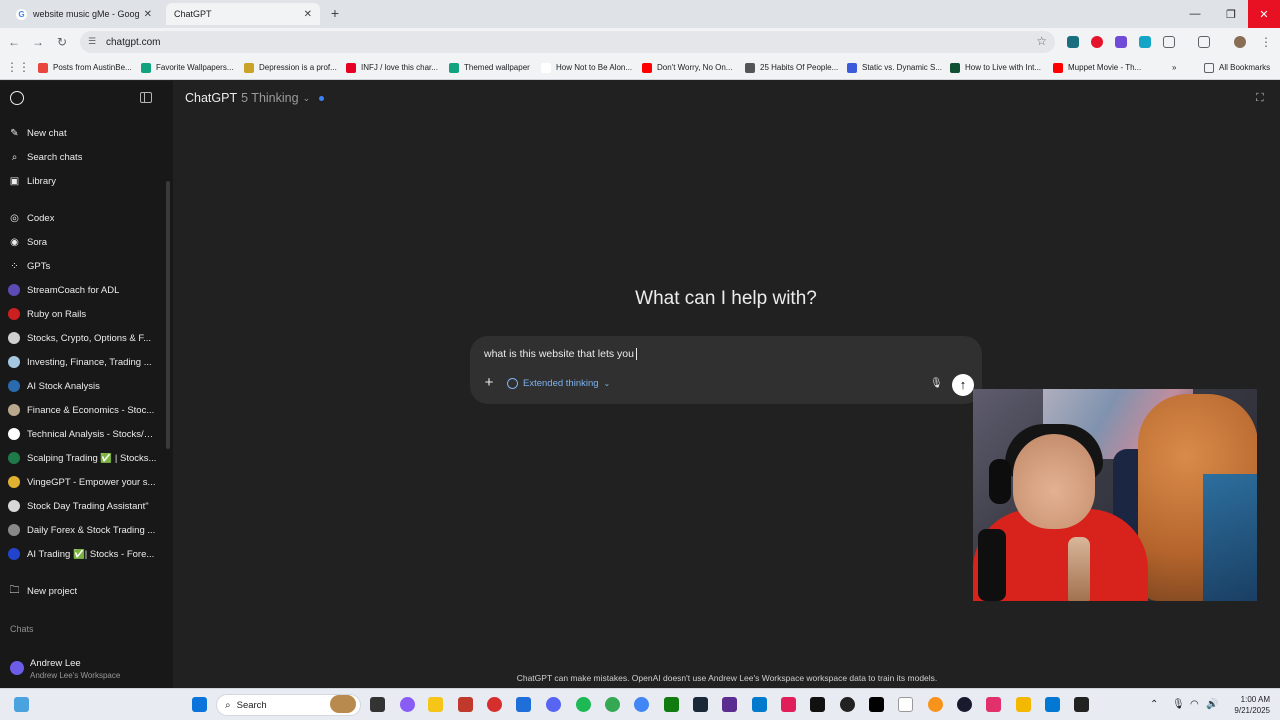 The width and height of the screenshot is (1280, 720). I want to click on slack-icon, so click(788, 704).